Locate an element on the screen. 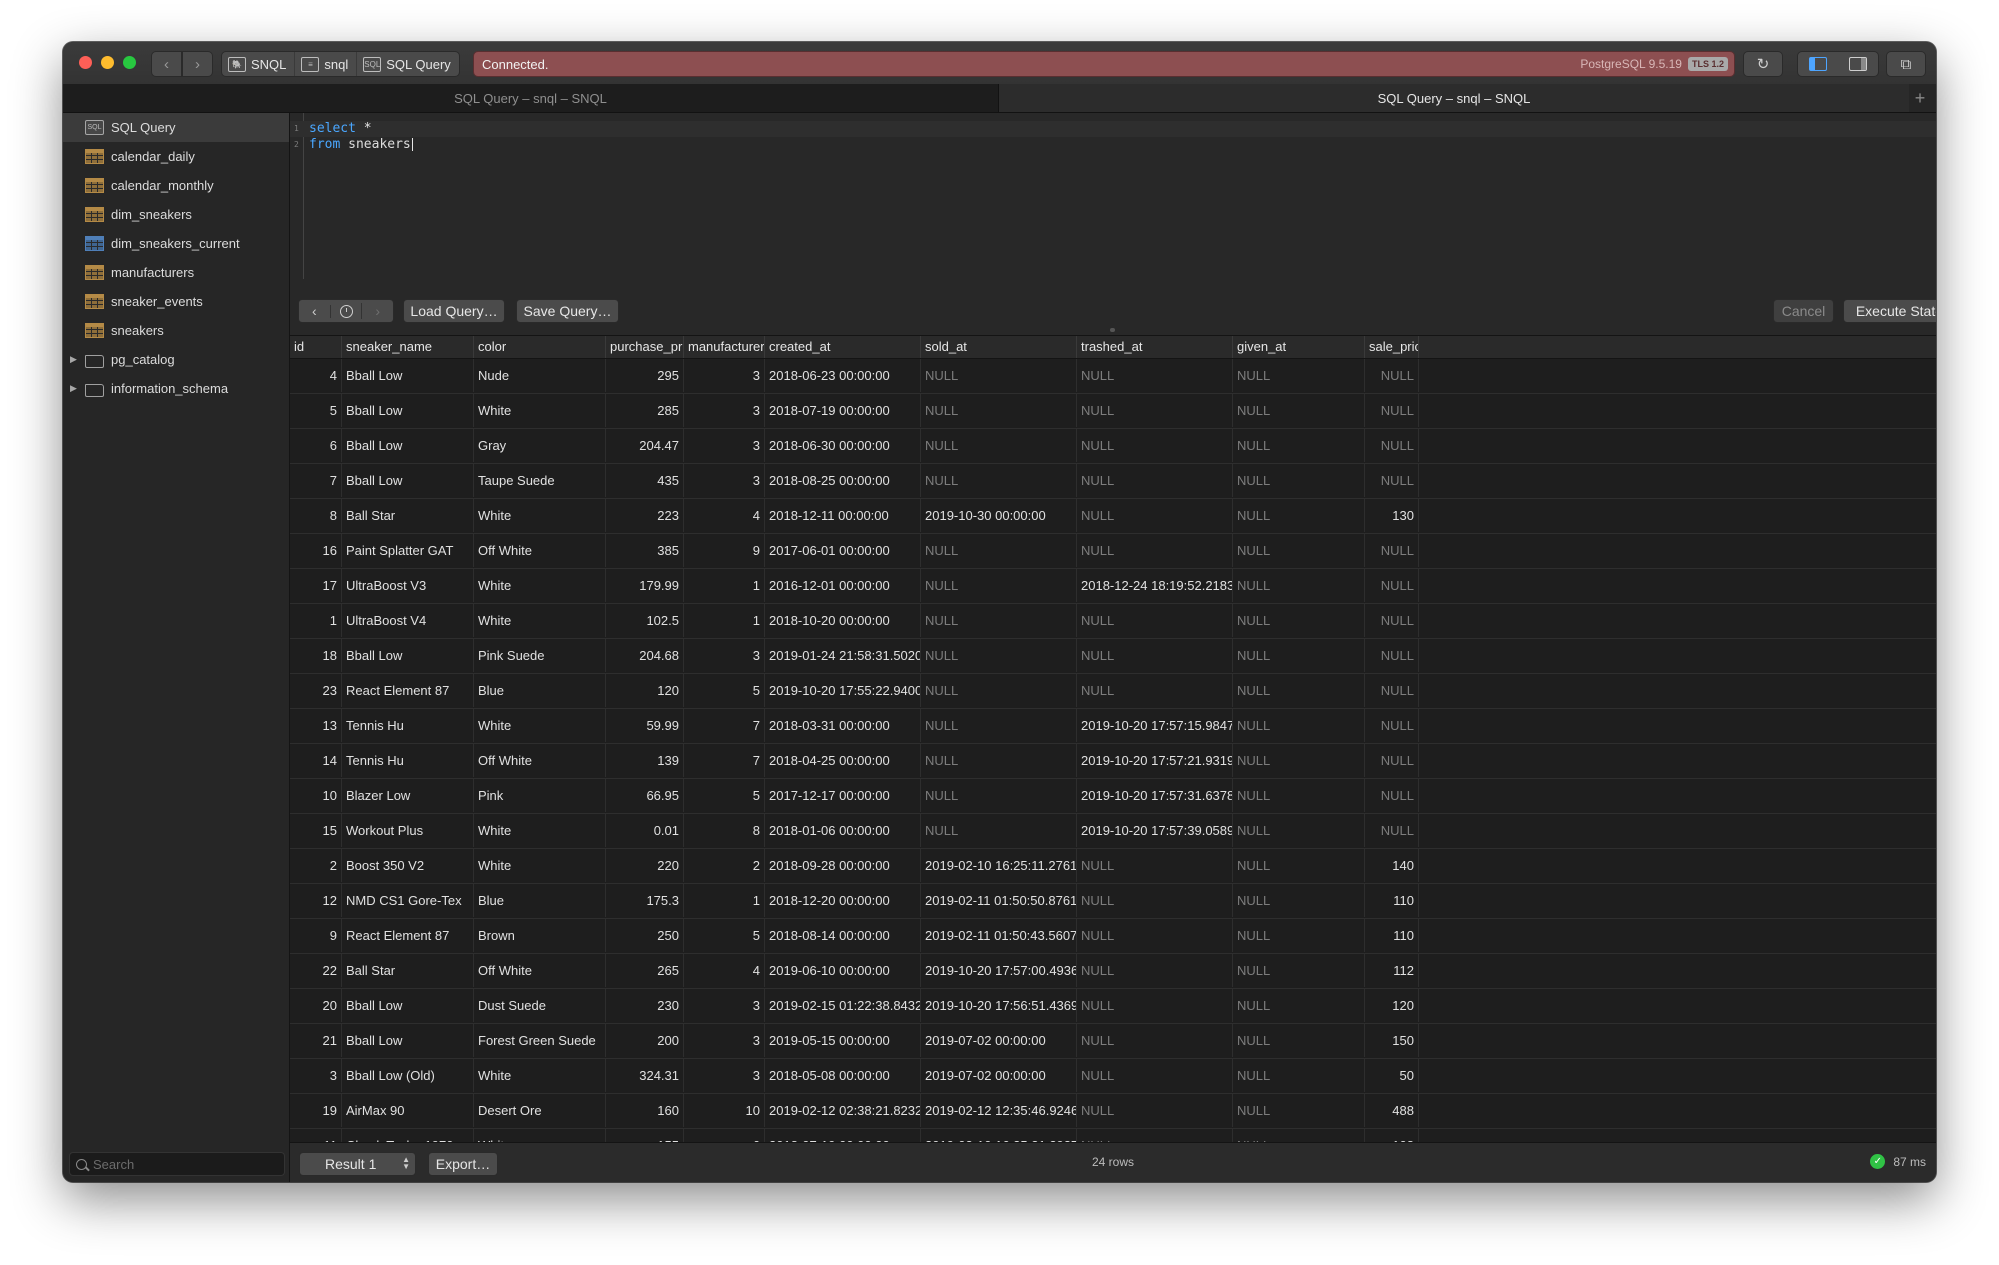 The width and height of the screenshot is (1999, 1265). table-cell: 2 is located at coordinates (724, 865).